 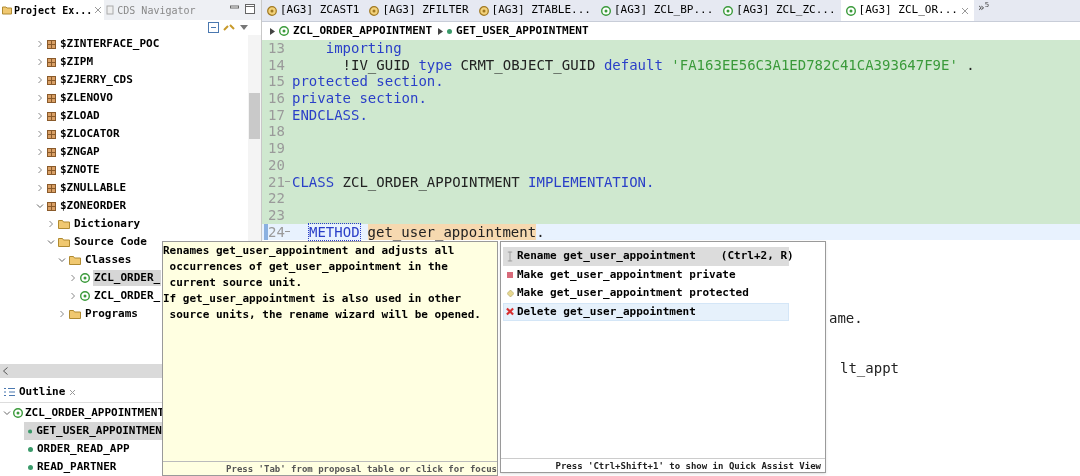 What do you see at coordinates (93, 188) in the screenshot?
I see `tree-item: $ZNULLABLE` at bounding box center [93, 188].